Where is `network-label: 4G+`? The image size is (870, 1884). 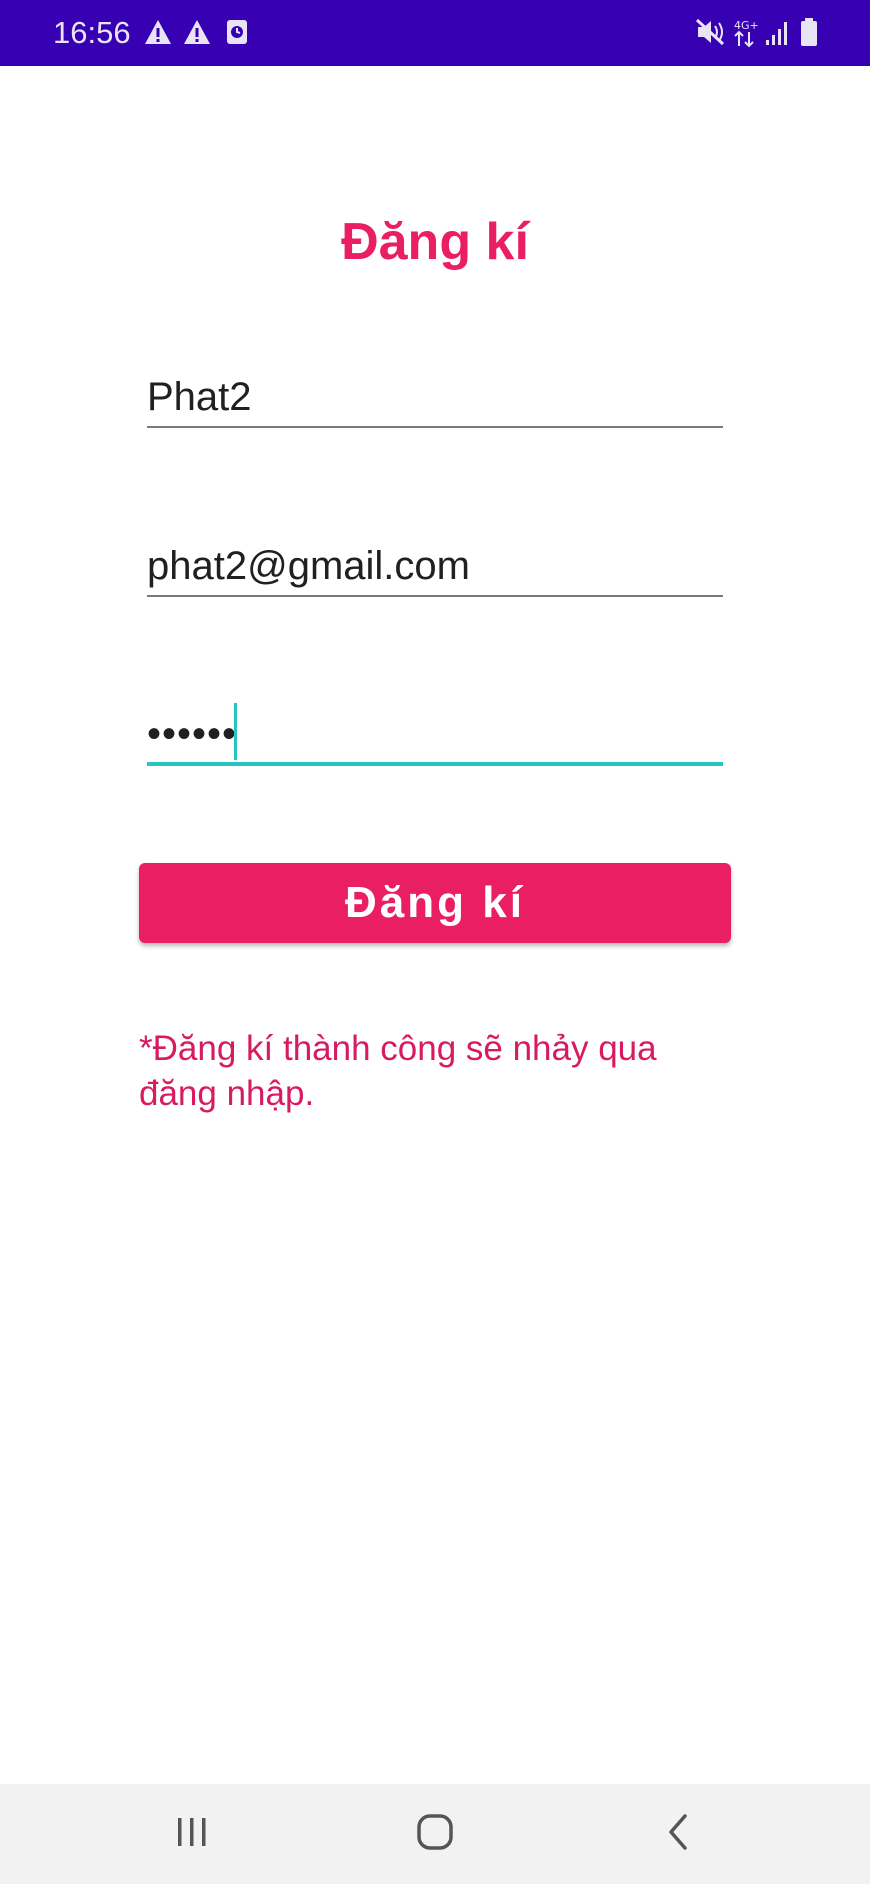 network-label: 4G+ is located at coordinates (746, 25).